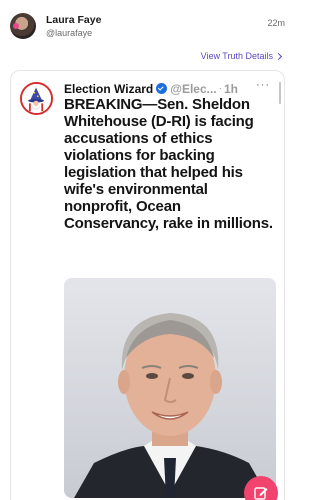  What do you see at coordinates (36, 98) in the screenshot?
I see `wizard-avatar-icon` at bounding box center [36, 98].